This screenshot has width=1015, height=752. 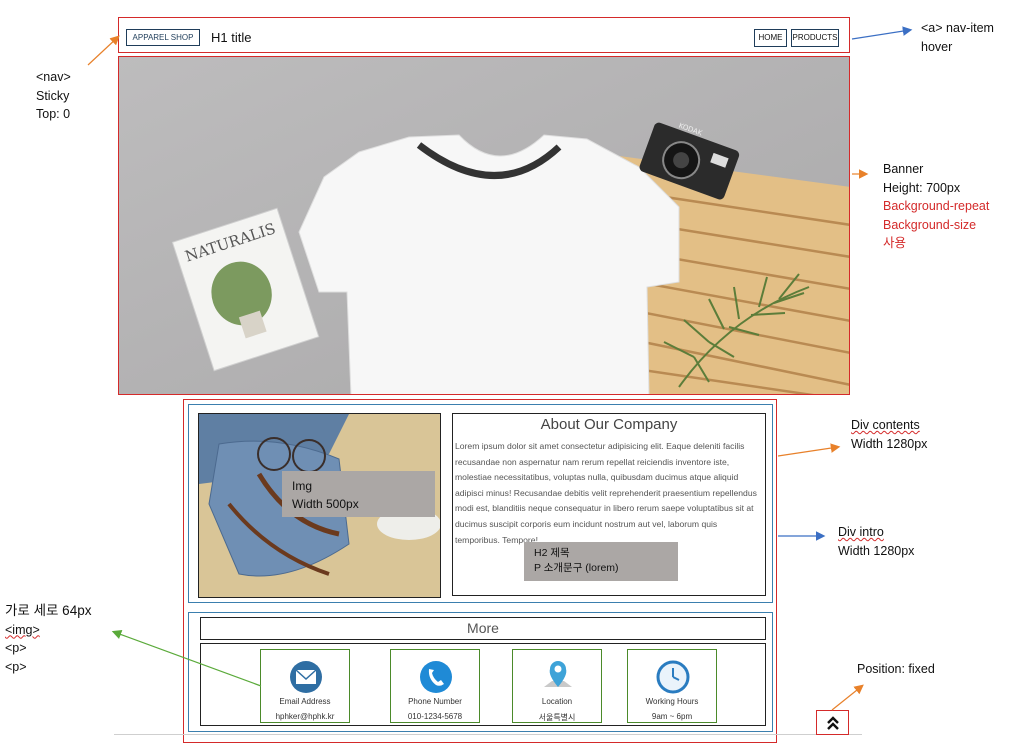 I want to click on annotation-icons: 가로 세로 64px <img> <p> <p>, so click(x=48, y=639).